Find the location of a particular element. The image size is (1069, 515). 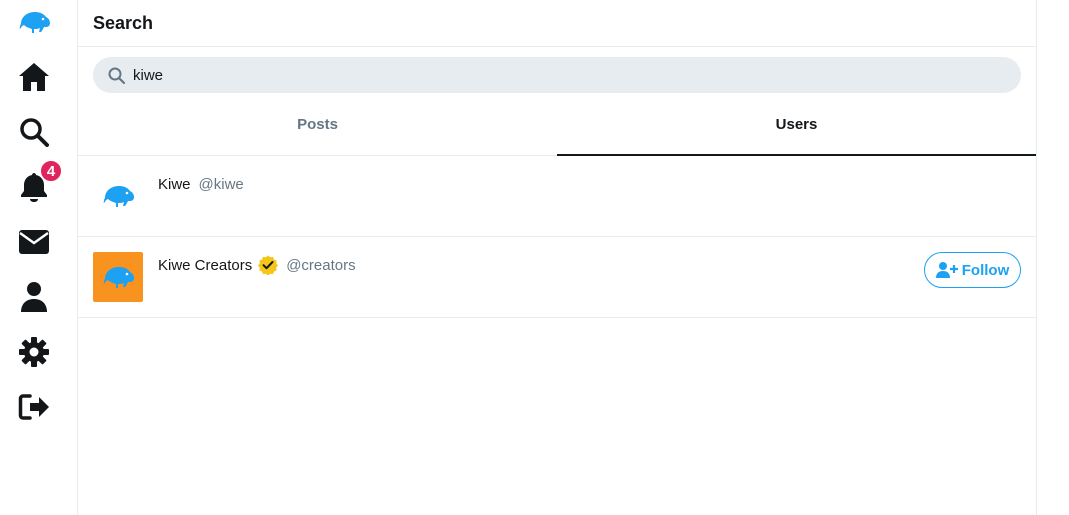

user-info: Kiwe Creators @creators is located at coordinates (257, 265).